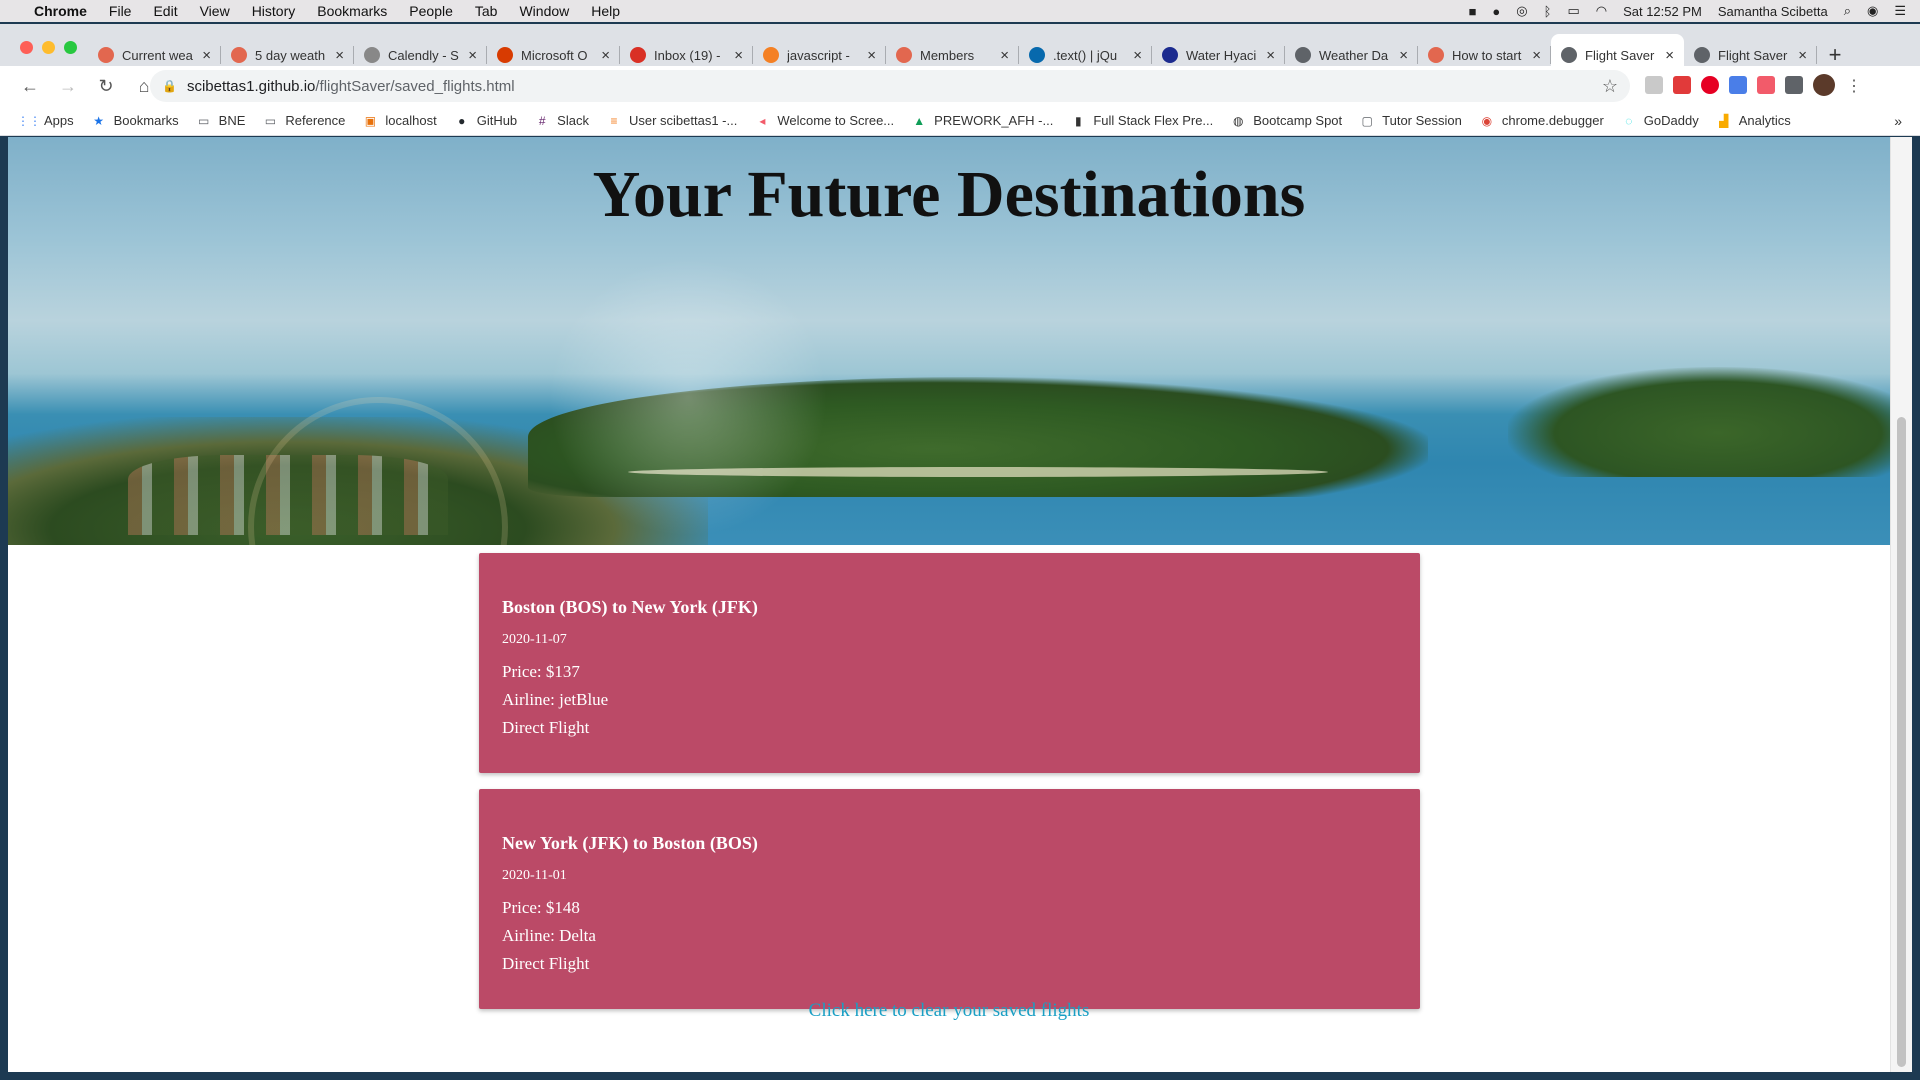  Describe the element at coordinates (1238, 120) in the screenshot. I see `globe-icon: ◍` at that location.